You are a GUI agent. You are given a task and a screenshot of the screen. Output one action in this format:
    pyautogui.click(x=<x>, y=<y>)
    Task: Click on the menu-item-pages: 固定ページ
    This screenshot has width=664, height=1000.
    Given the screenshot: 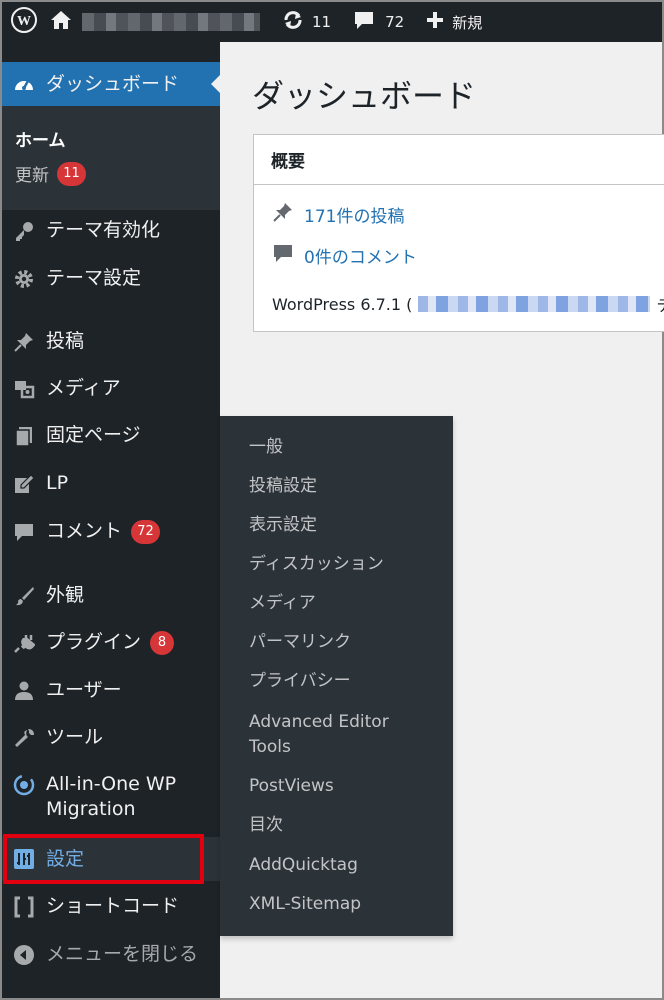 What is the action you would take?
    pyautogui.click(x=111, y=435)
    